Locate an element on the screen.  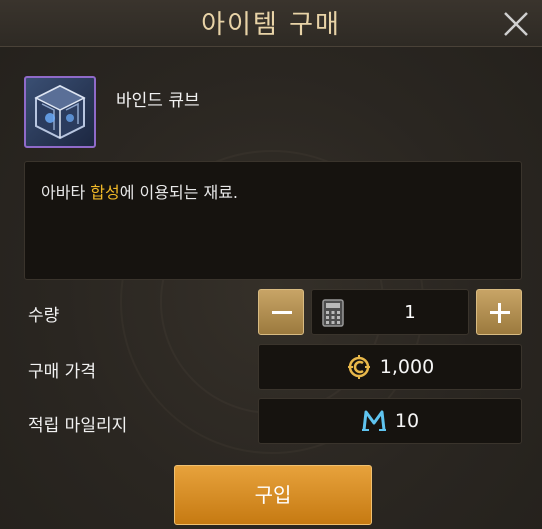
calculator-icon is located at coordinates (333, 313).